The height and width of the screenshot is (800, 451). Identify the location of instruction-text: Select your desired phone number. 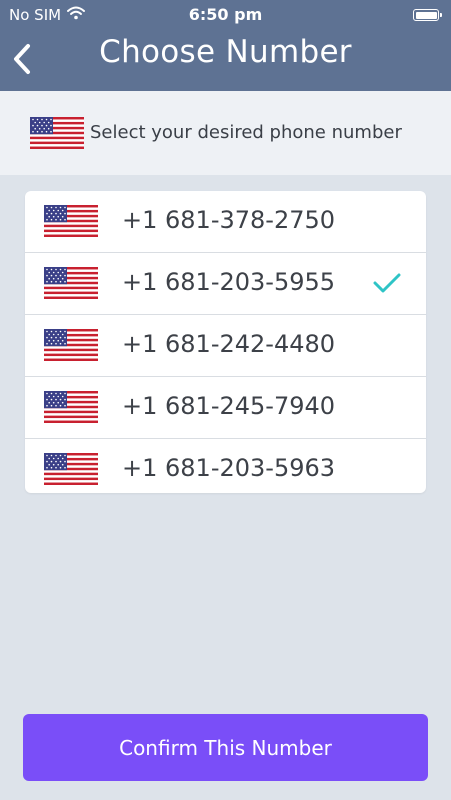
(246, 132).